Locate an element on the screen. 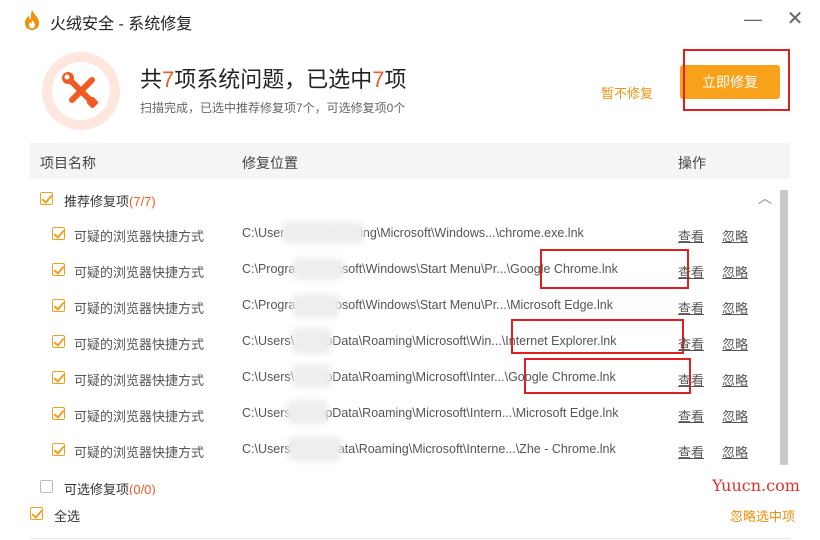  repair-badge-inner is located at coordinates (81, 91).